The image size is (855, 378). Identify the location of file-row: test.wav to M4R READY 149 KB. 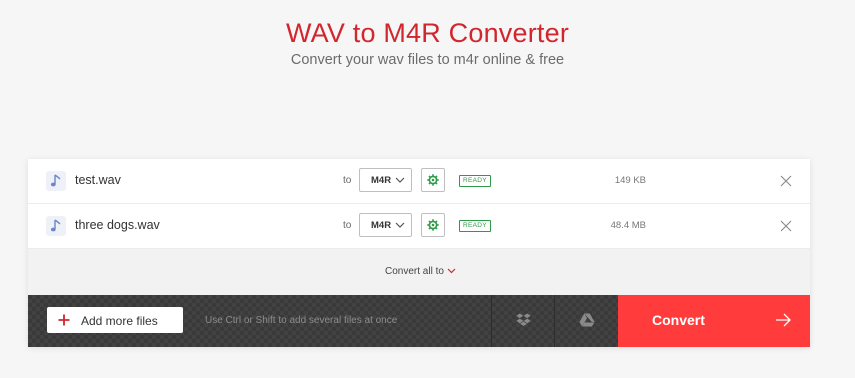
(419, 181).